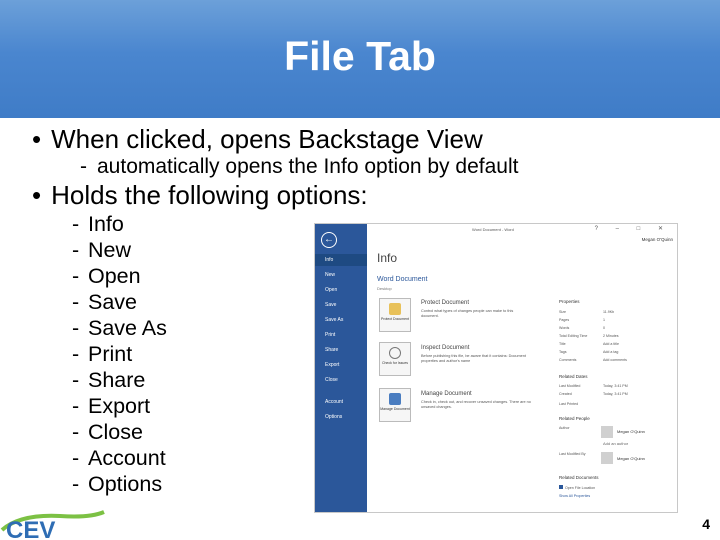 Image resolution: width=720 pixels, height=540 pixels. What do you see at coordinates (119, 328) in the screenshot?
I see `option-item: - Save As` at bounding box center [119, 328].